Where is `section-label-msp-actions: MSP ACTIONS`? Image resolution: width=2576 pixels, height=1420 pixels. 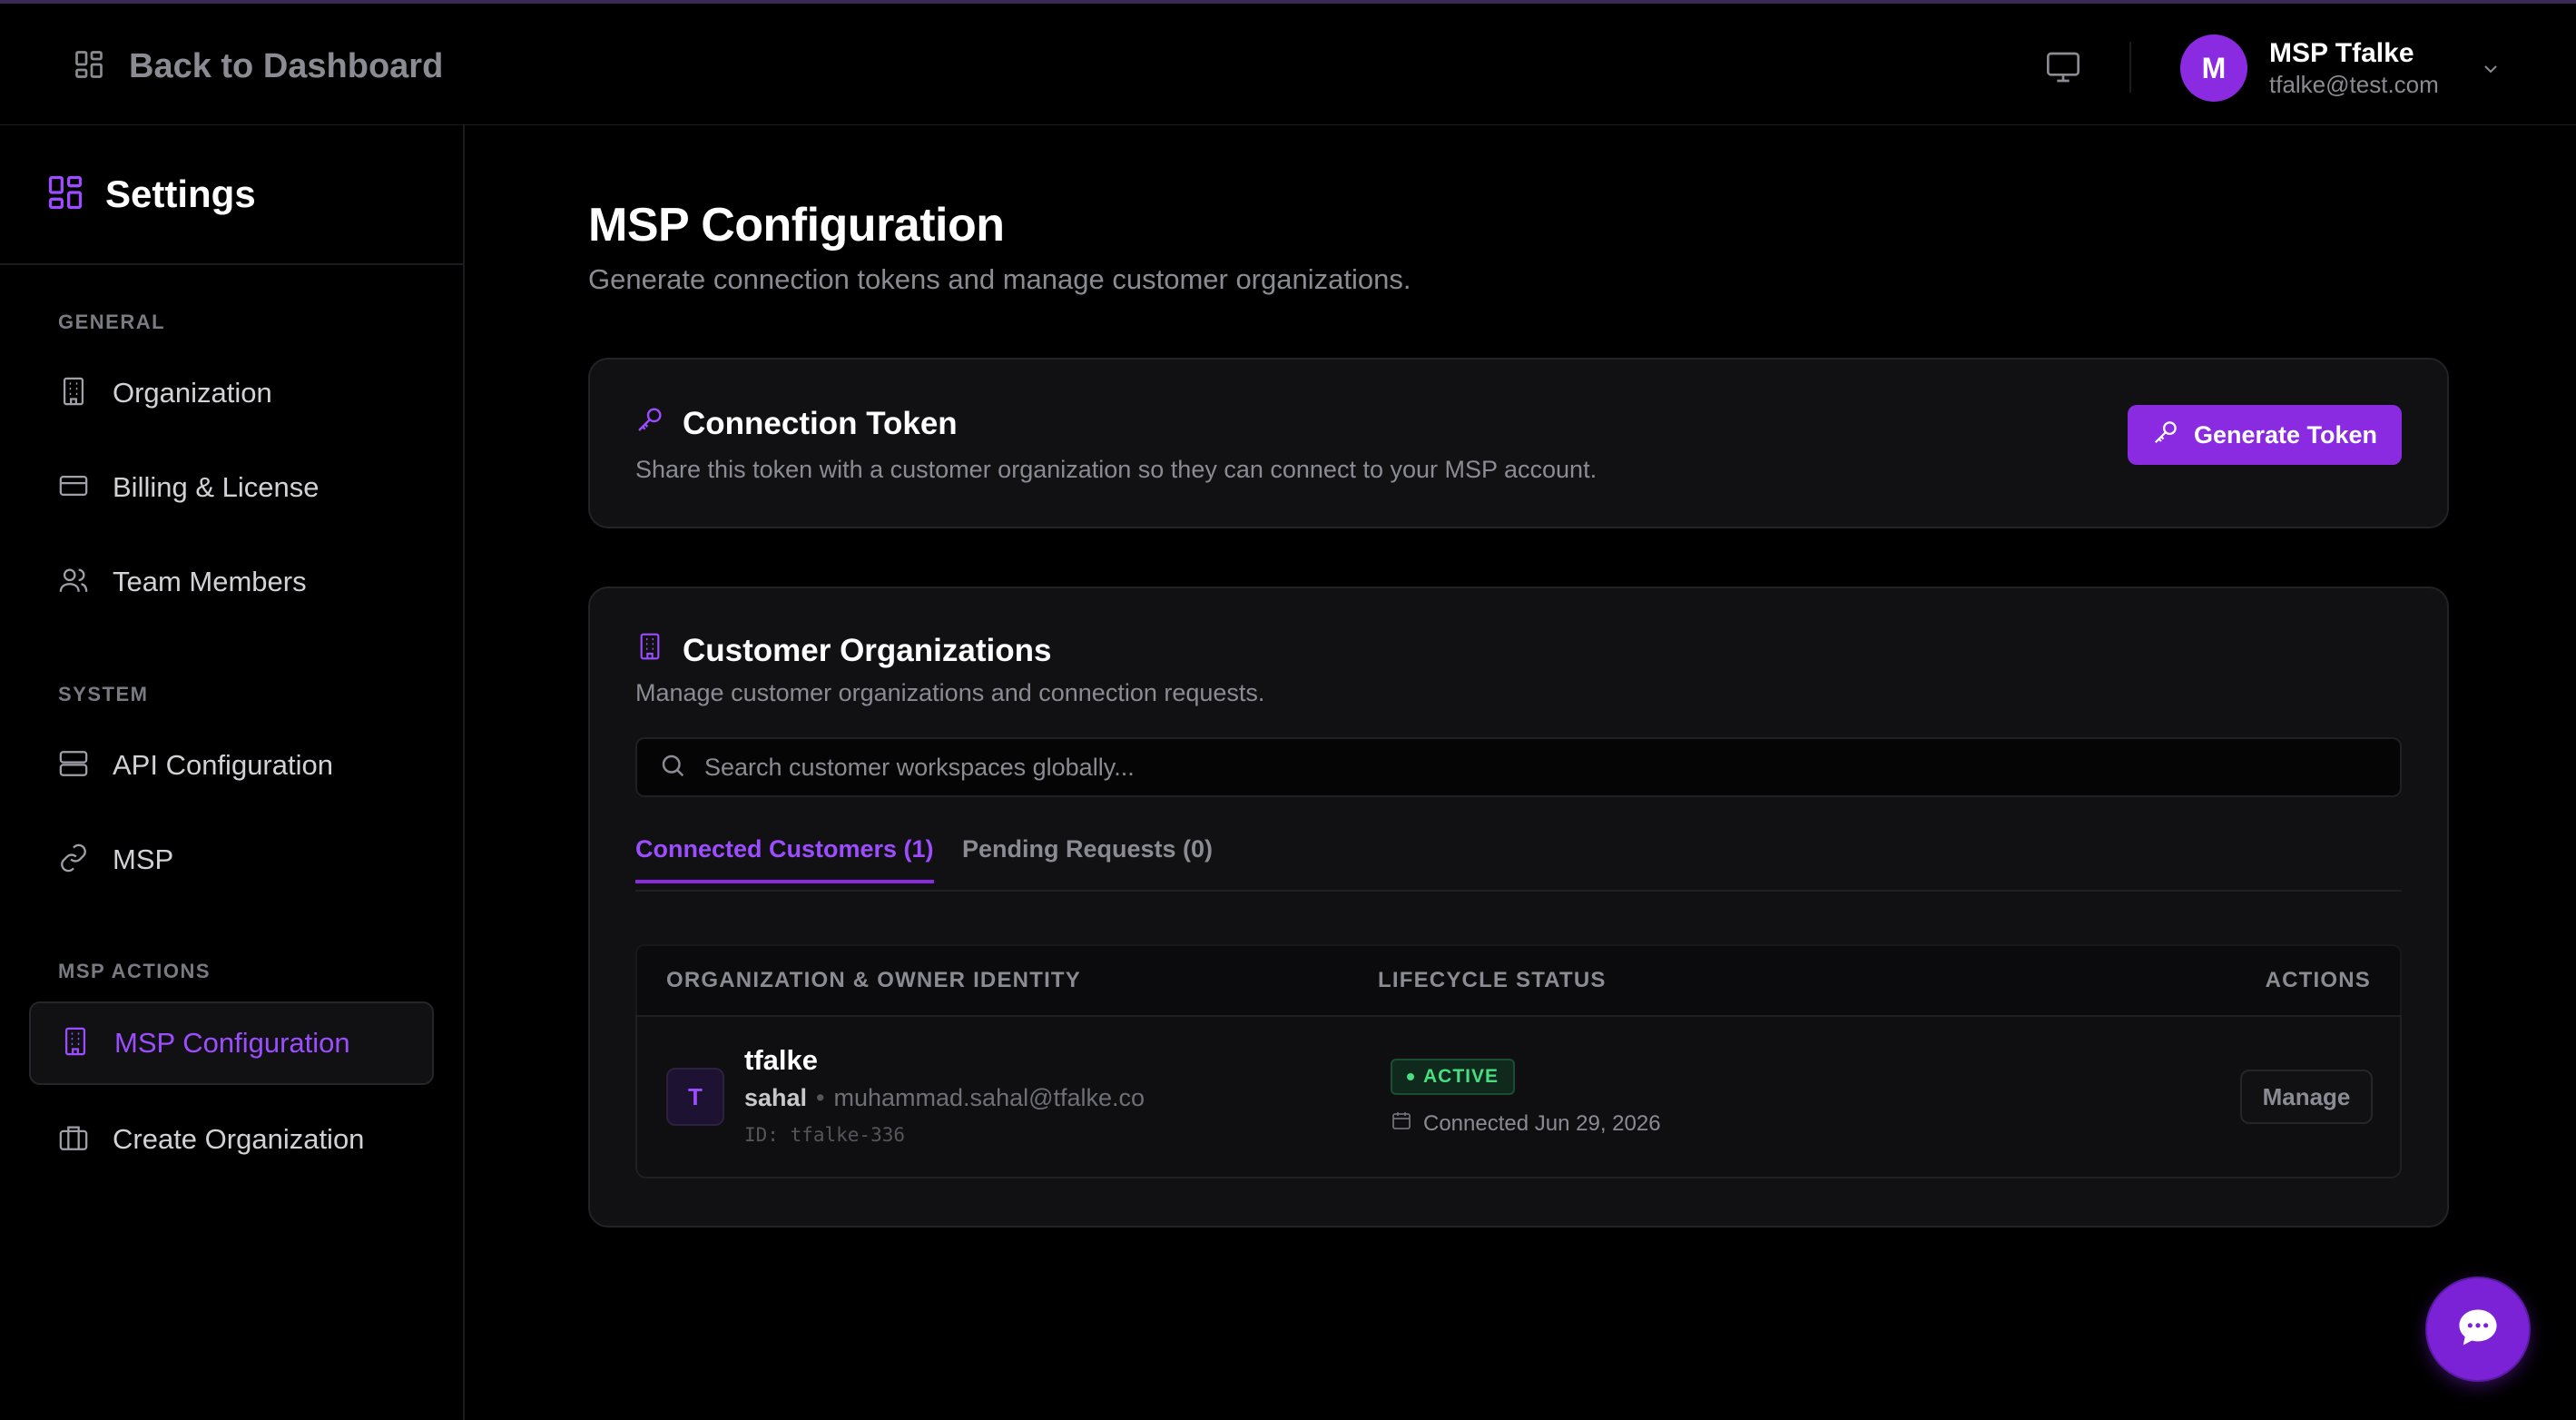 section-label-msp-actions: MSP ACTIONS is located at coordinates (134, 971).